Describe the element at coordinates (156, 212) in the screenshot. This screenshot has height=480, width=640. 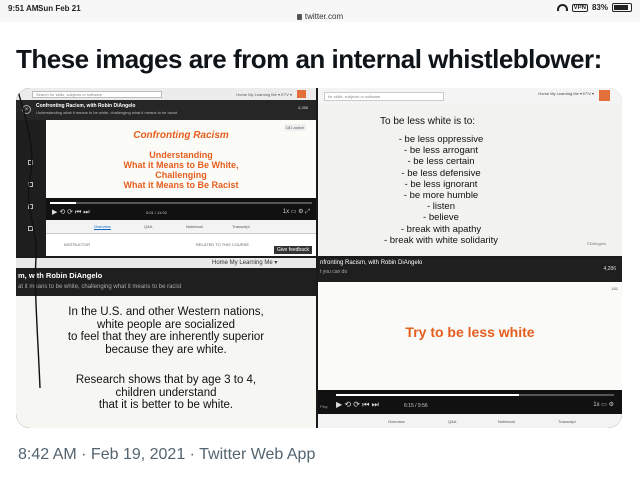
I see `video-time: 0:01 / 11:02` at that location.